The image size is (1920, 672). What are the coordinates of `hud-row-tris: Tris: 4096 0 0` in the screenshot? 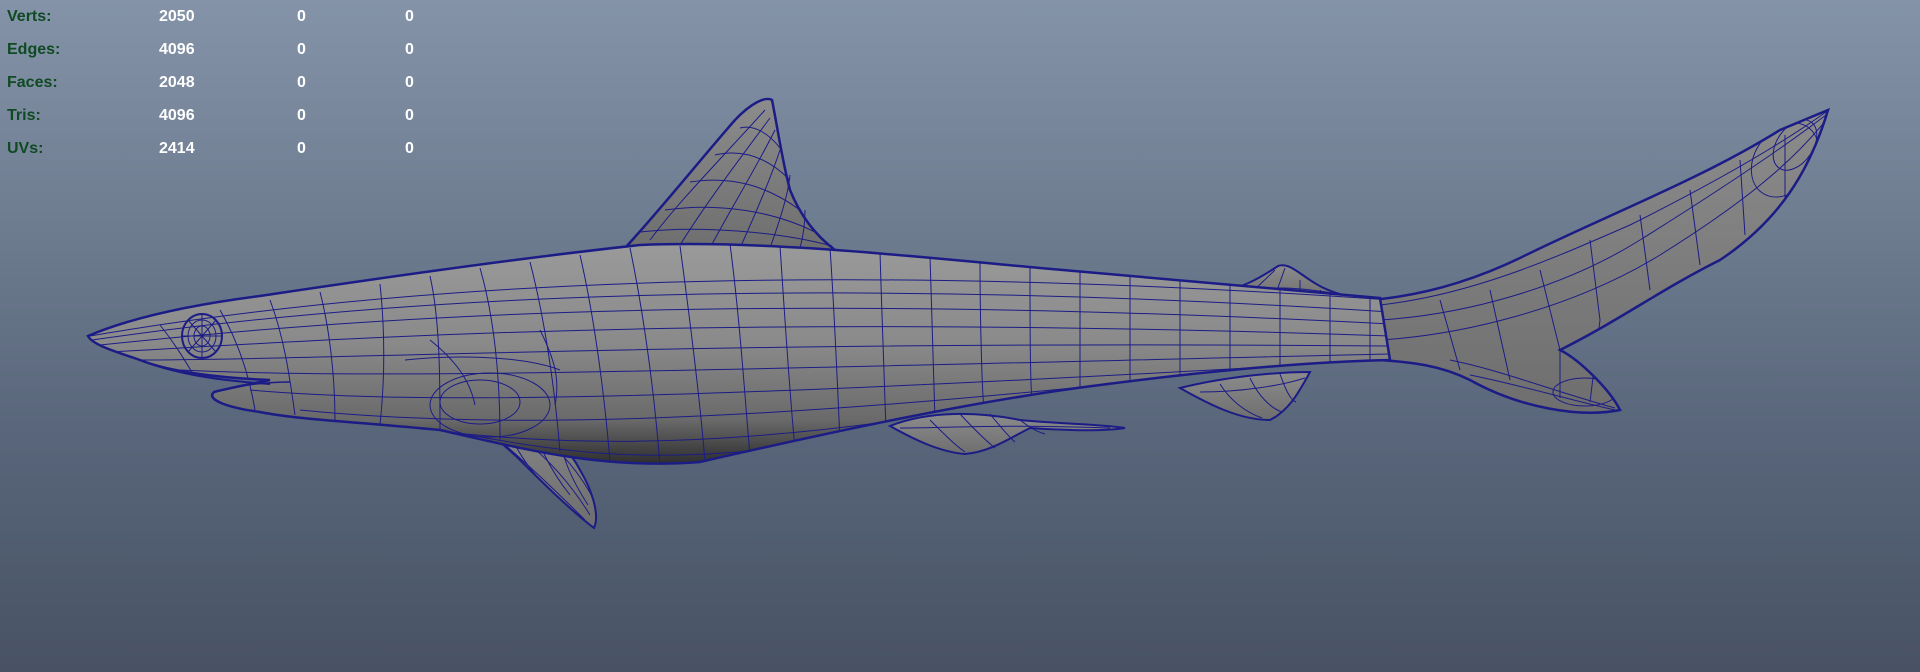 It's located at (217, 115).